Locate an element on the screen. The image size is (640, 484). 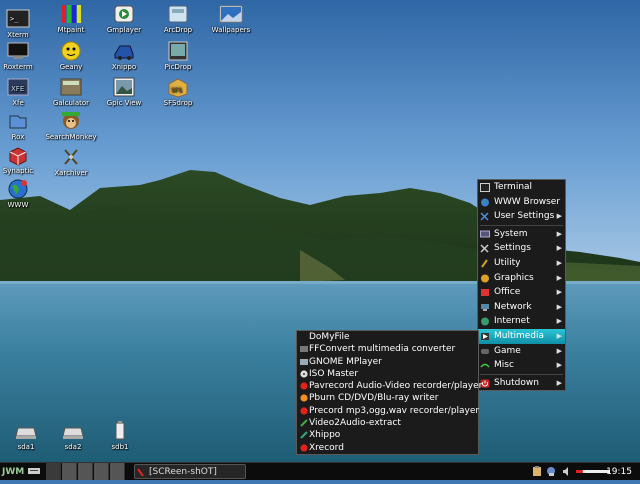
svg-text: SFS is located at coordinates (176, 90).